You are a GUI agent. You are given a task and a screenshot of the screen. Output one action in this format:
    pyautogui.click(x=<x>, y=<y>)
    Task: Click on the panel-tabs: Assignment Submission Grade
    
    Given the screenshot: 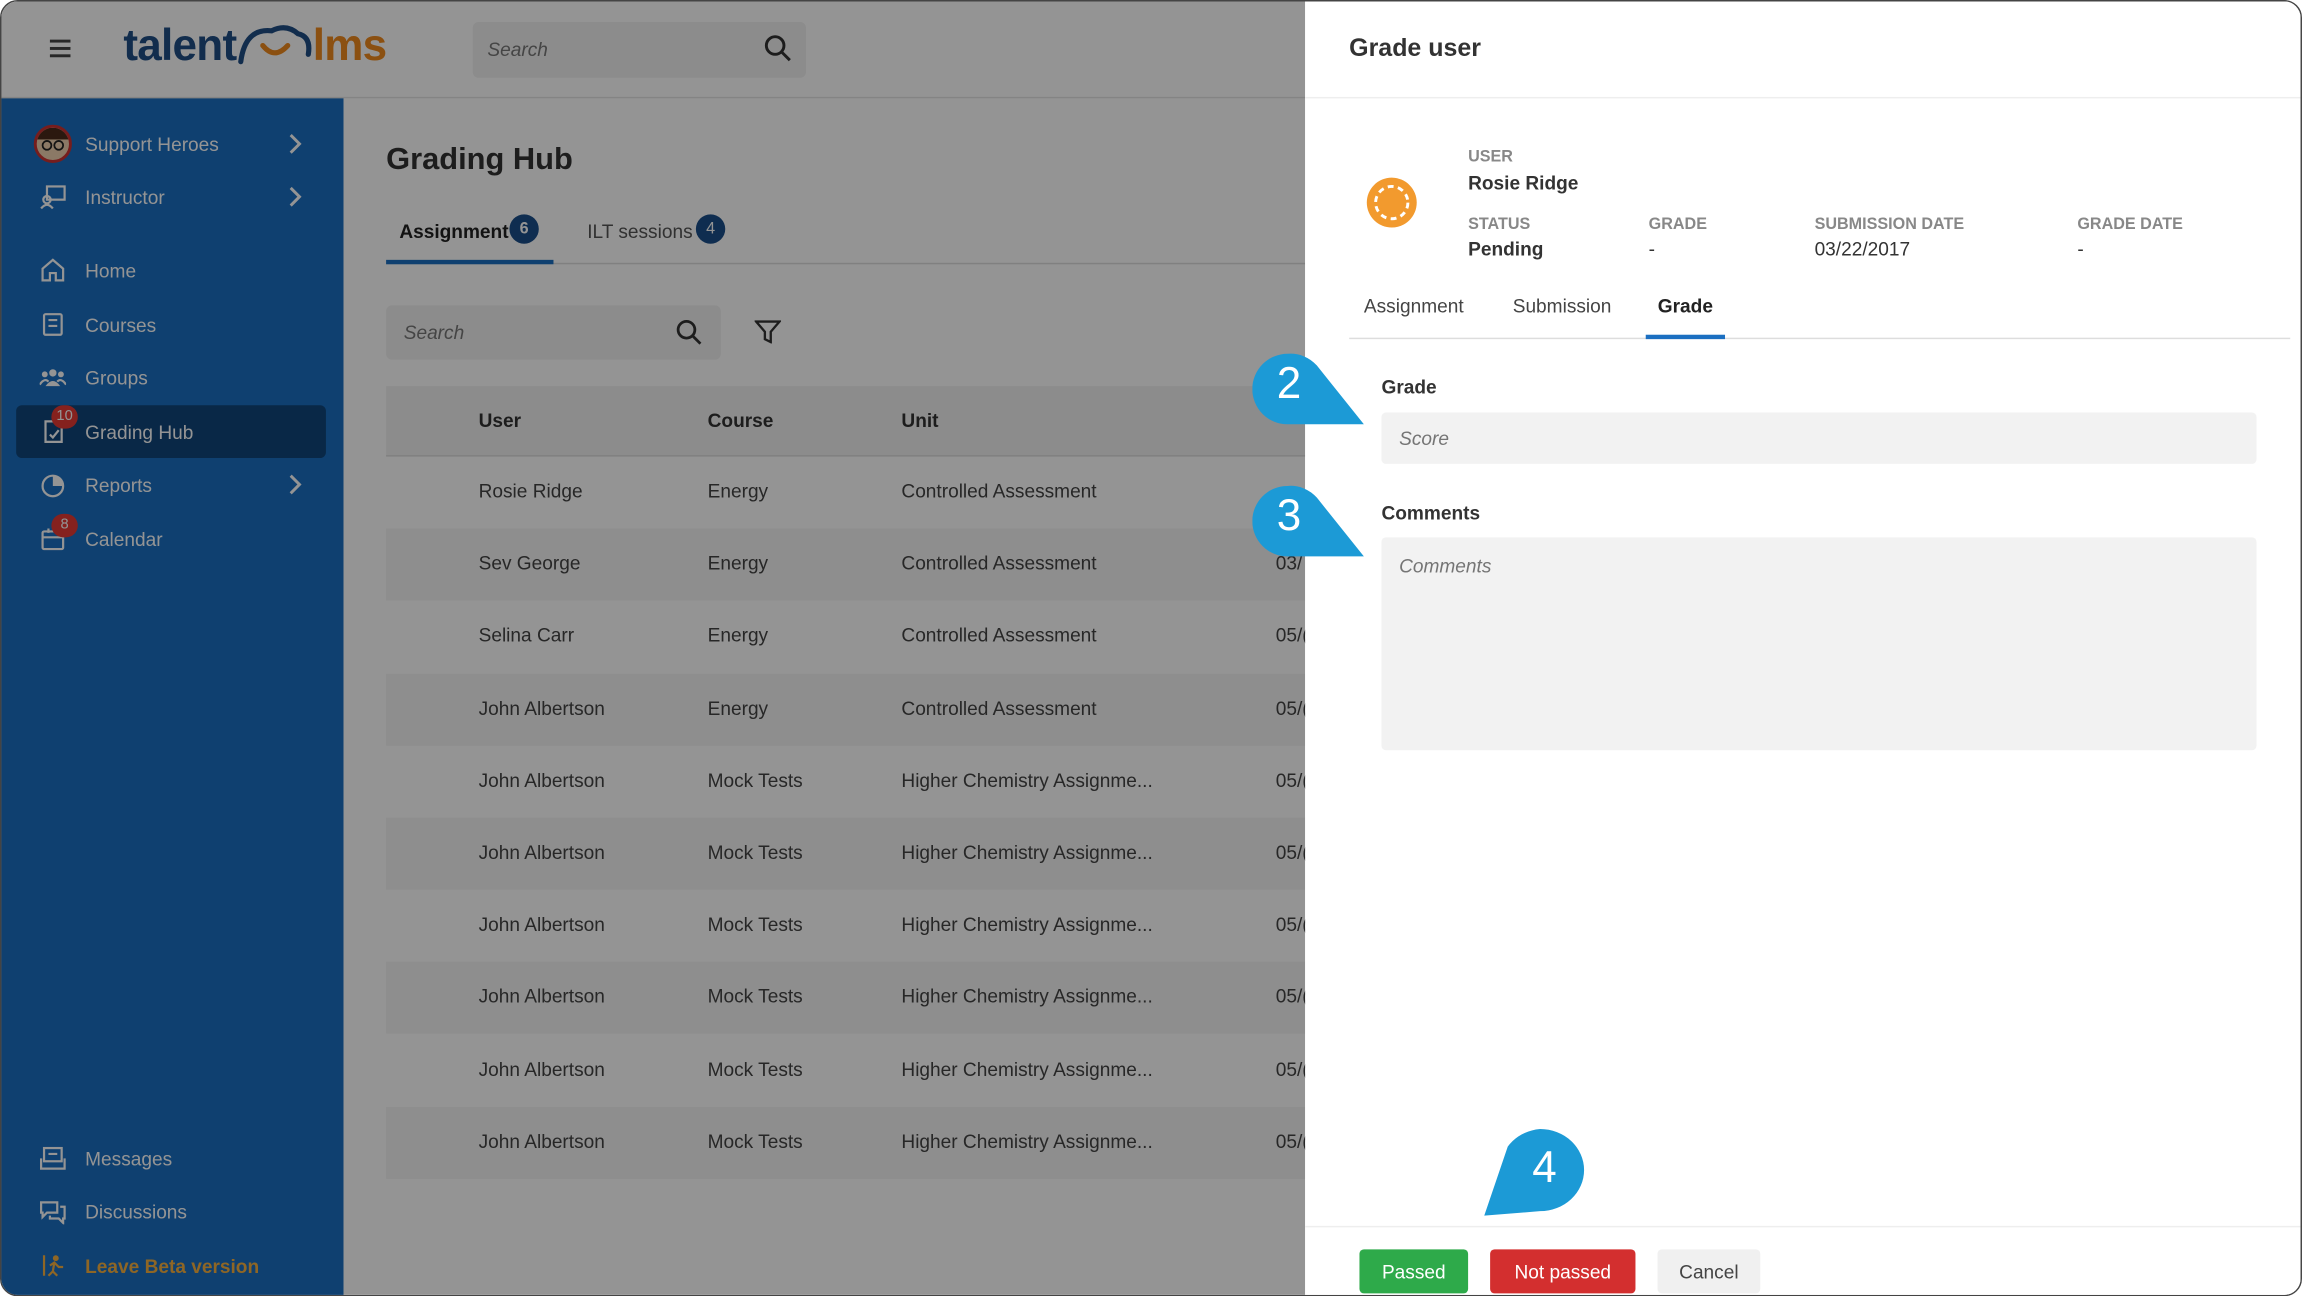 What is the action you would take?
    pyautogui.click(x=1820, y=310)
    